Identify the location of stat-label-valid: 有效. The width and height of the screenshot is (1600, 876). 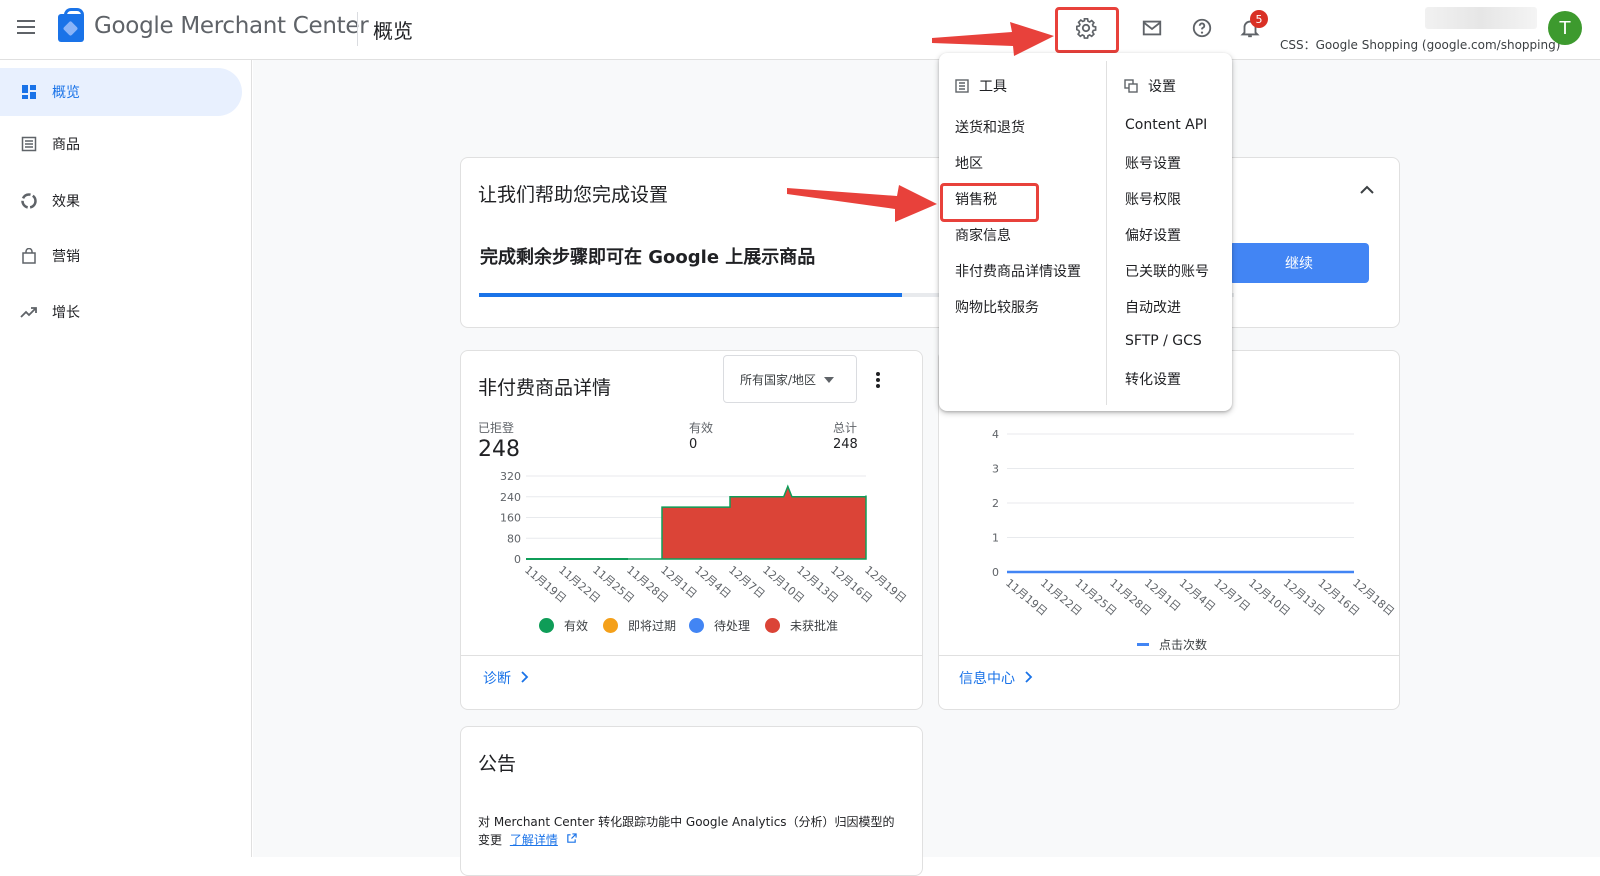
(701, 428).